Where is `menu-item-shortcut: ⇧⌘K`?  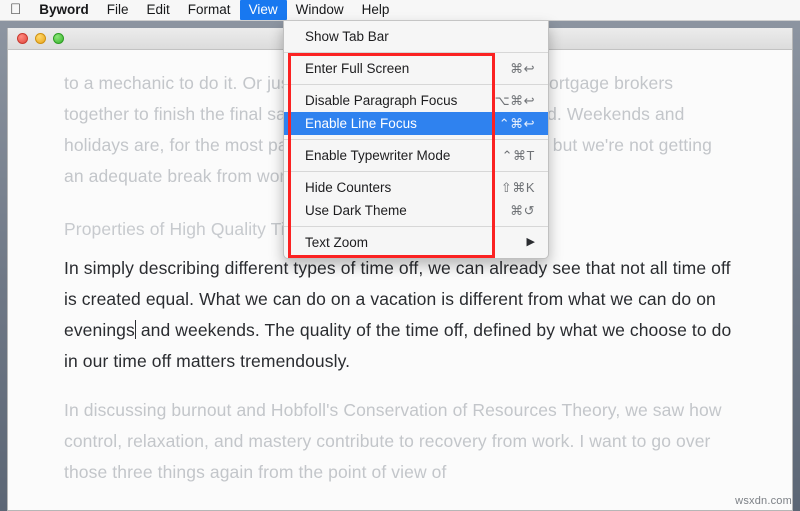
menu-item-shortcut: ⇧⌘K is located at coordinates (517, 187).